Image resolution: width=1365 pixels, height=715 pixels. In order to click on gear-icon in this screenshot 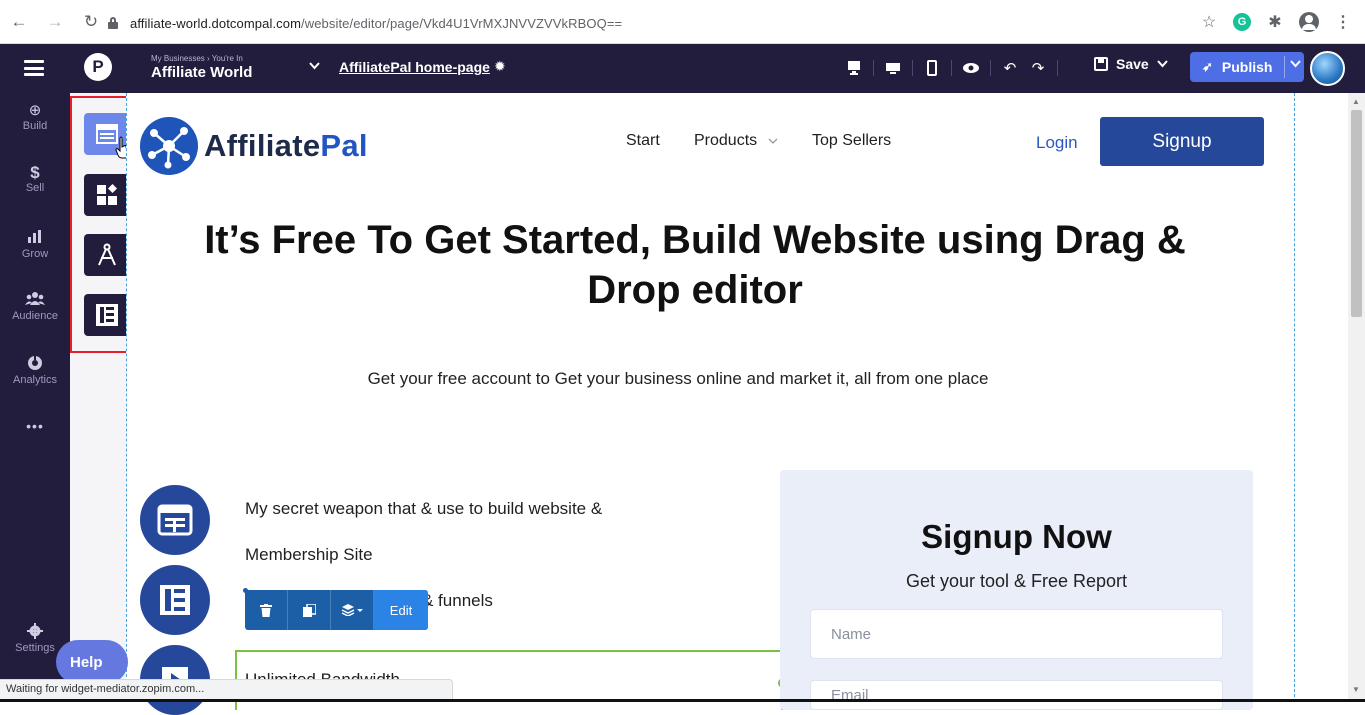, I will do `click(35, 632)`.